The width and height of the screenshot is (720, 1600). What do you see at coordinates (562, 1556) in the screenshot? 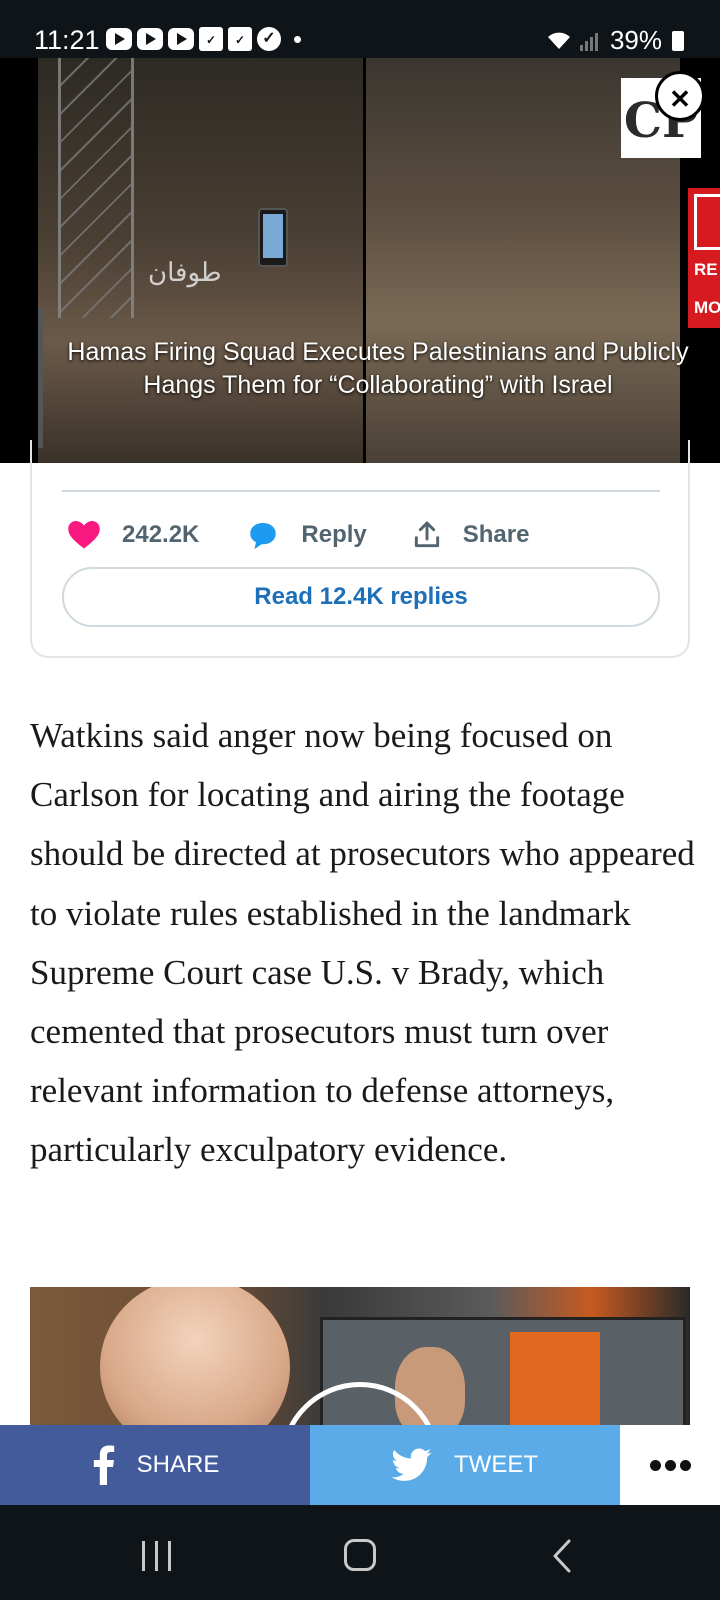
I see `back-icon` at bounding box center [562, 1556].